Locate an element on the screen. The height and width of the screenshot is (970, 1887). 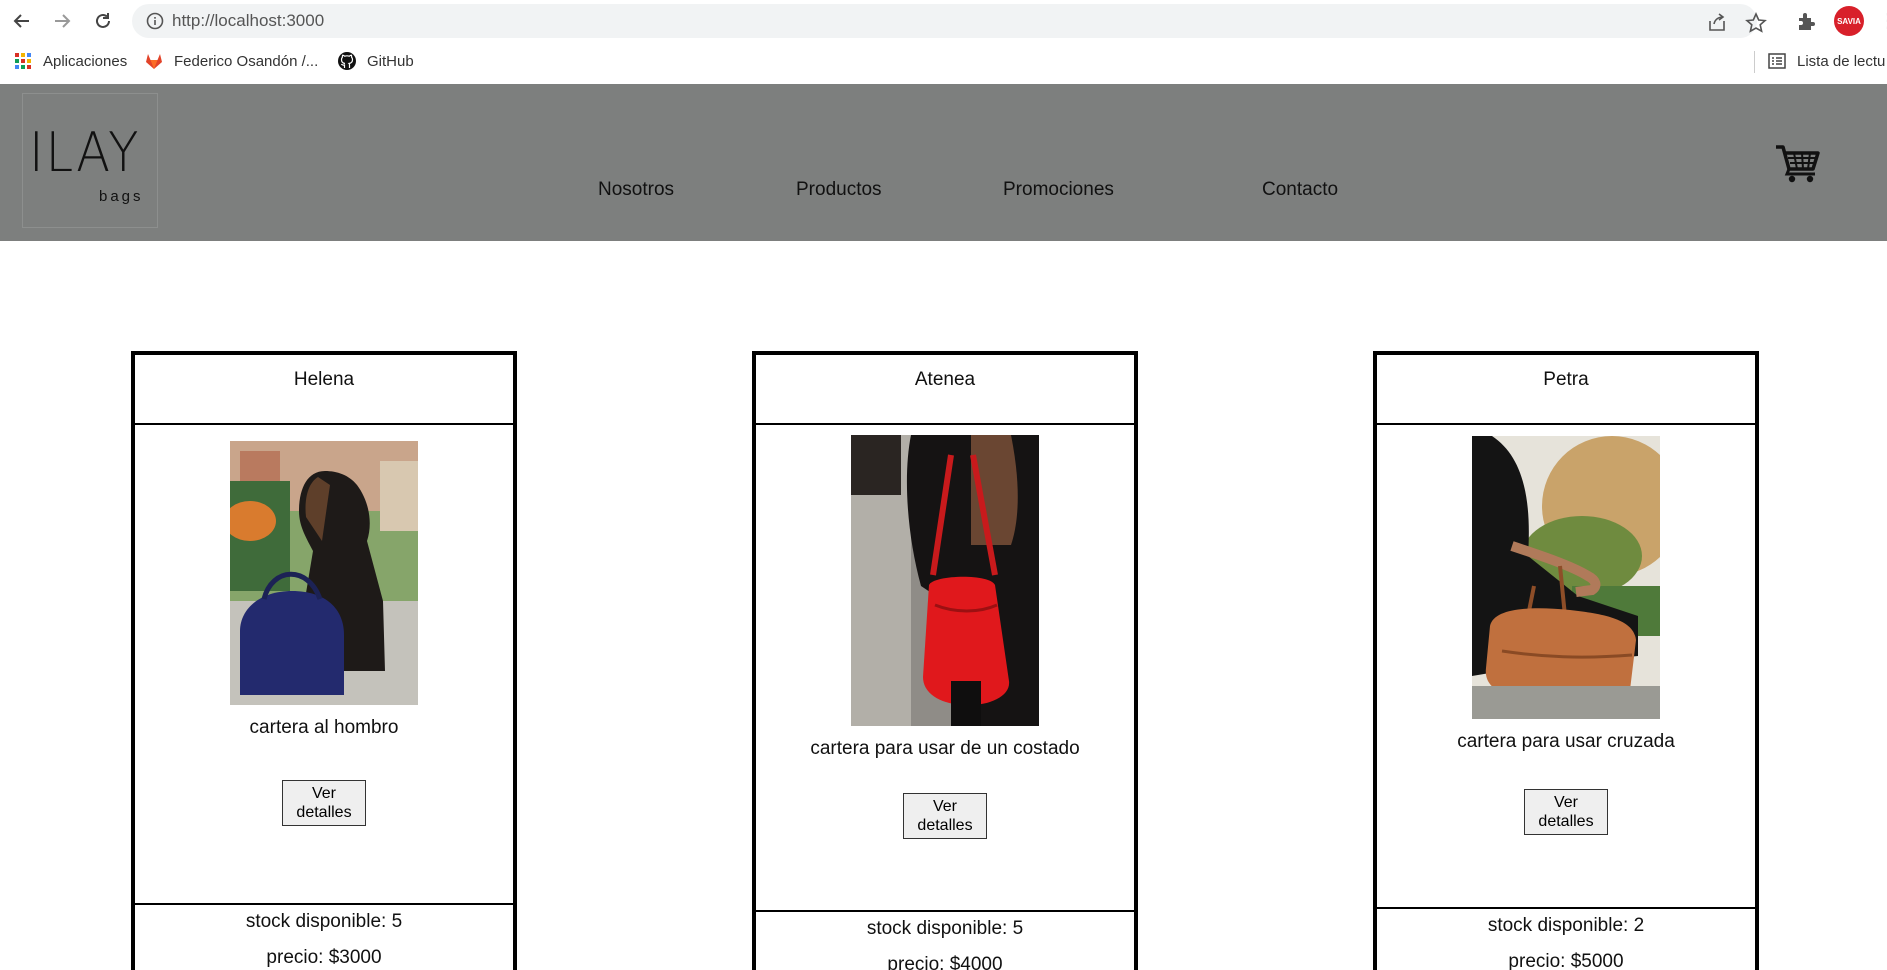
info-icon is located at coordinates (155, 21).